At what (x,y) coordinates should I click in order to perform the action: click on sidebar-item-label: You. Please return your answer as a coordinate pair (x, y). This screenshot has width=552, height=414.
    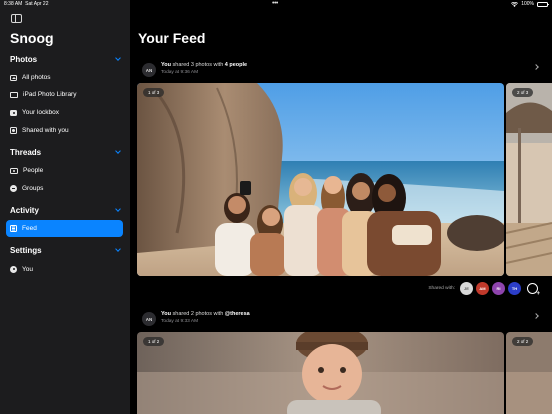
    Looking at the image, I should click on (27, 269).